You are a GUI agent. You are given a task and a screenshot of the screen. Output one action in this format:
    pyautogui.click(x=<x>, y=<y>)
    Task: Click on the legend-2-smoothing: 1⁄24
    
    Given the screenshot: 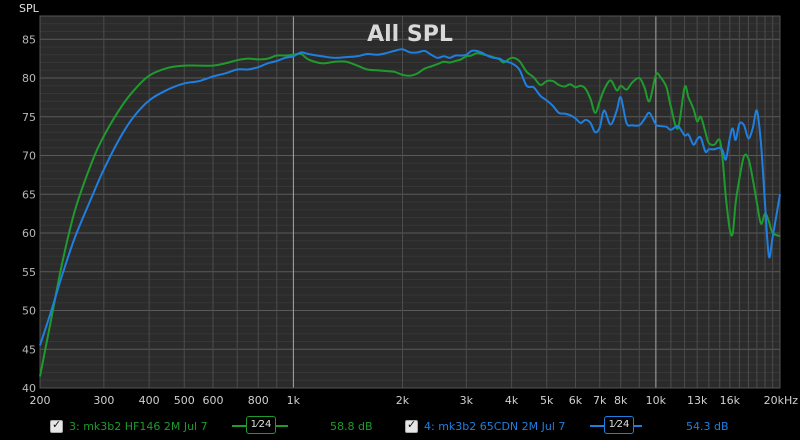 What is the action you would take?
    pyautogui.click(x=616, y=425)
    